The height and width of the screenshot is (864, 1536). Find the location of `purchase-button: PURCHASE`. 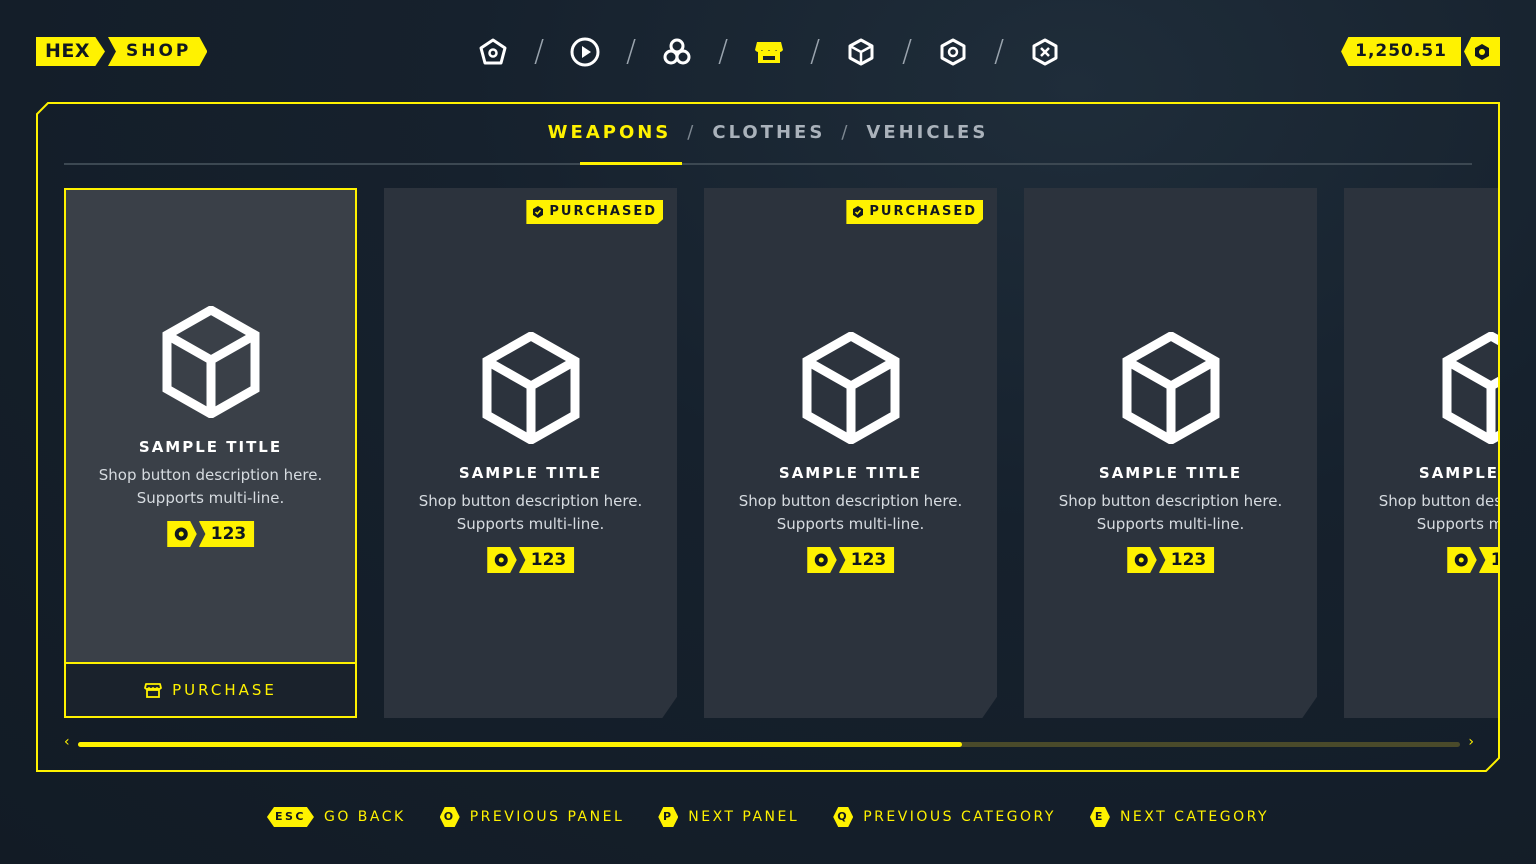

purchase-button: PURCHASE is located at coordinates (210, 689).